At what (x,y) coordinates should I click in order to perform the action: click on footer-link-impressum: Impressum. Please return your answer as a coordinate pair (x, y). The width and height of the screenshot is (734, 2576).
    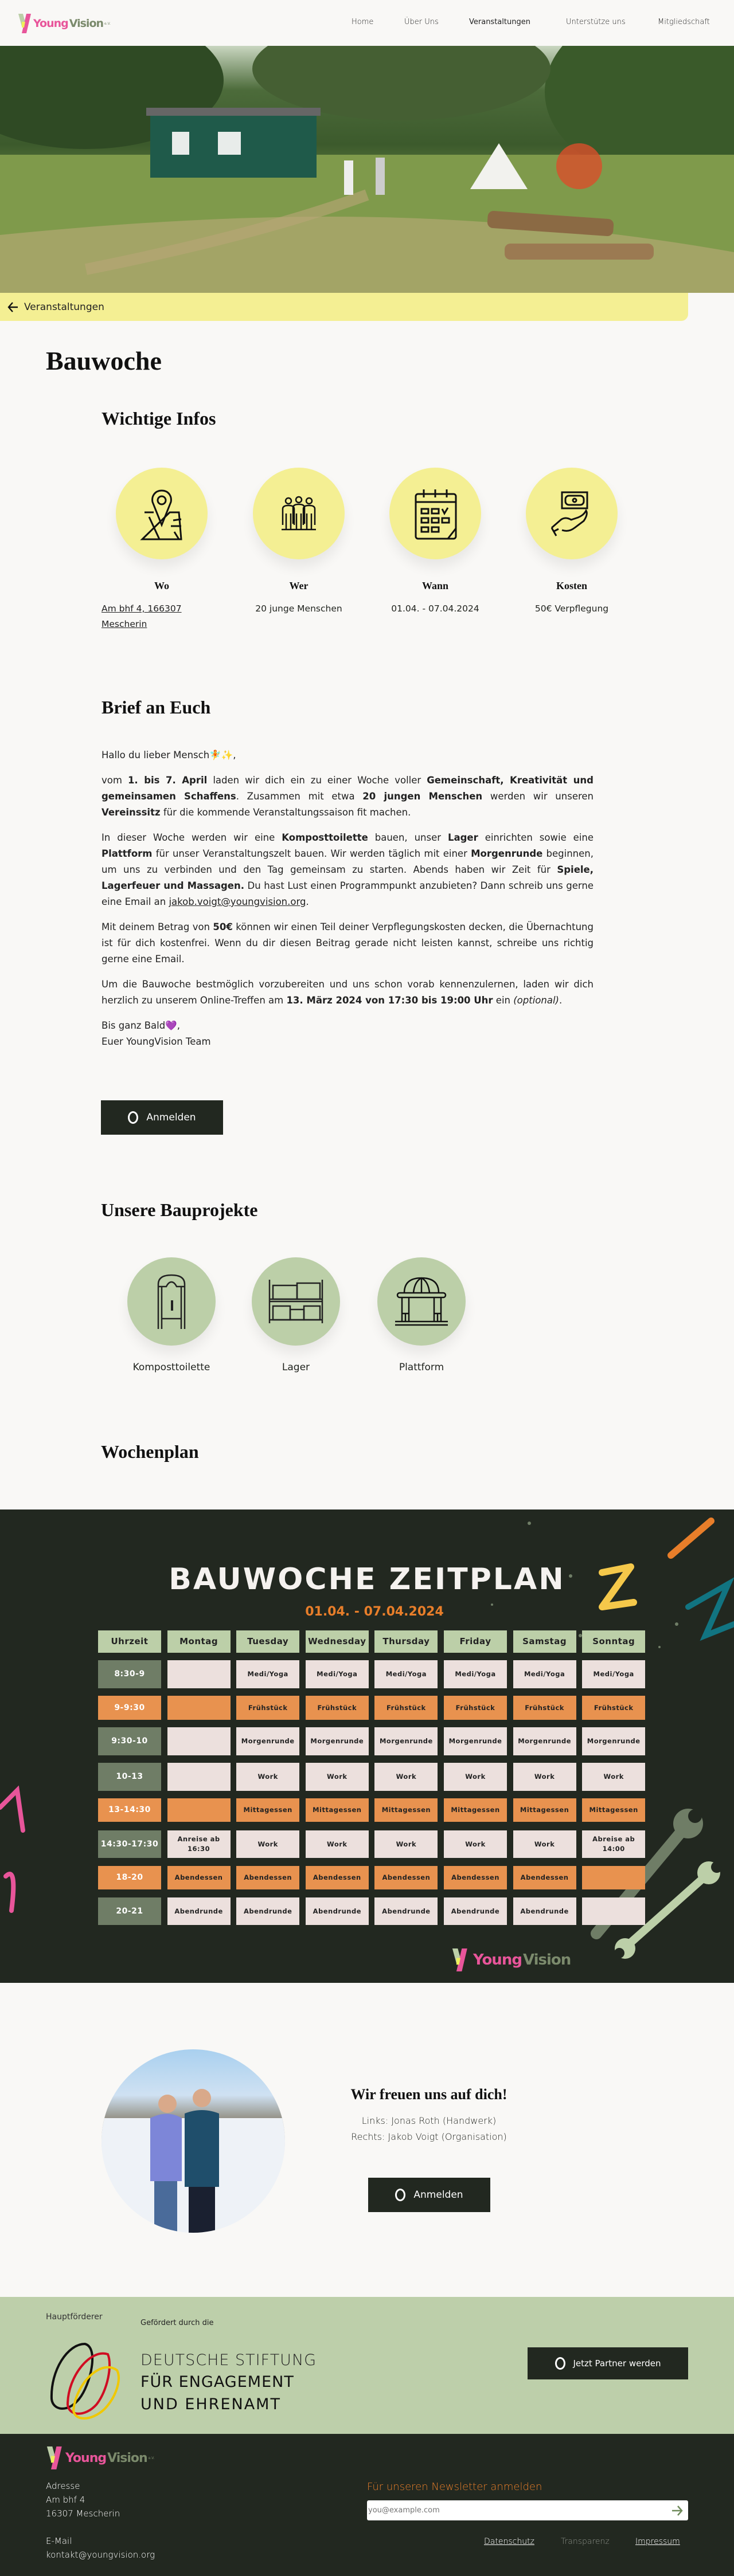
    Looking at the image, I should click on (658, 2541).